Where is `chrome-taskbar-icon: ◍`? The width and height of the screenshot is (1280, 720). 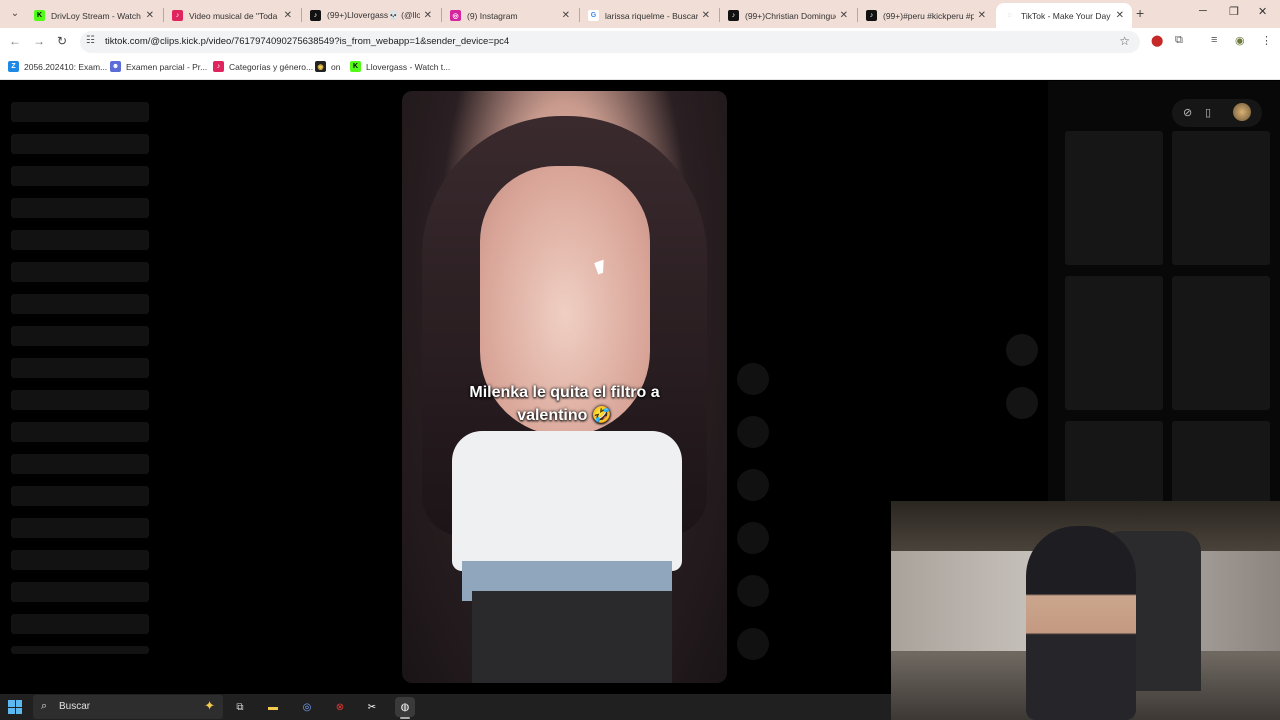 chrome-taskbar-icon: ◍ is located at coordinates (405, 707).